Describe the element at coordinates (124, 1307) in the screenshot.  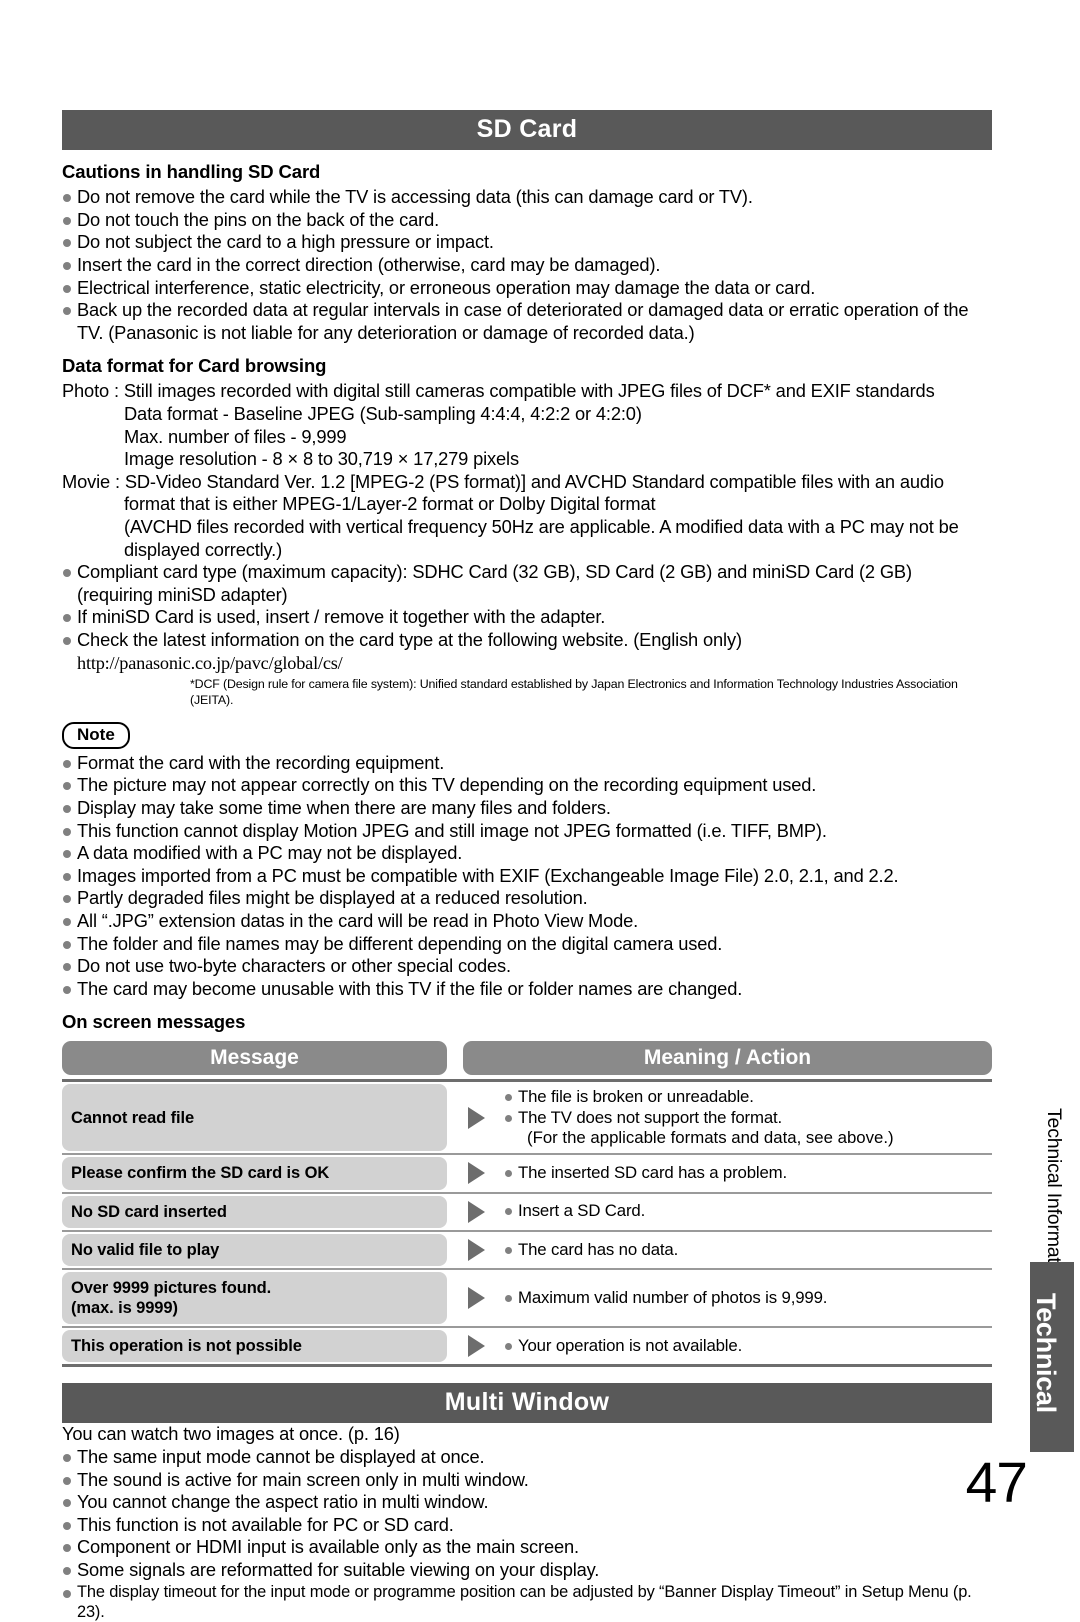
I see `message-text-line2: (max. is 9999)` at that location.